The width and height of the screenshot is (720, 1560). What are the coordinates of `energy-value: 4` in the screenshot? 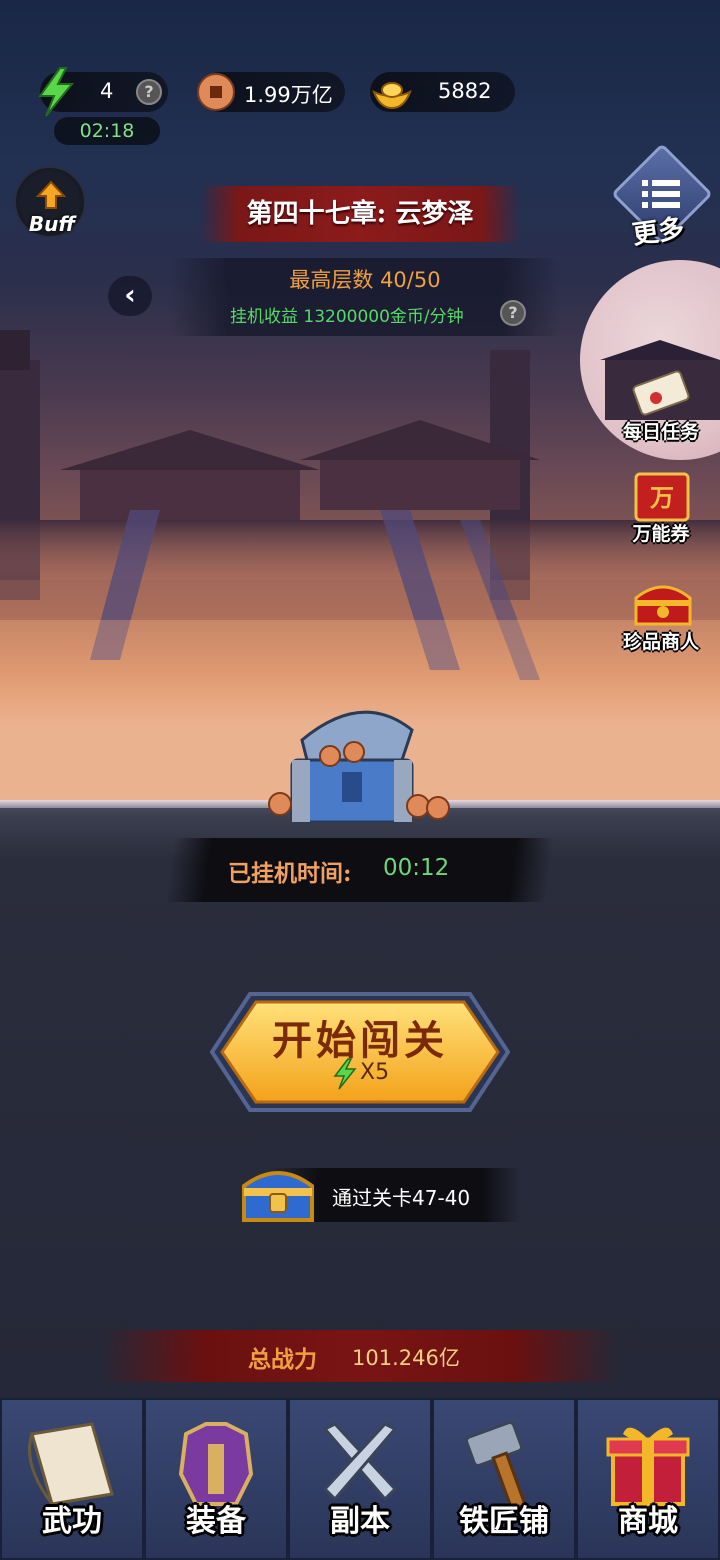 It's located at (107, 91).